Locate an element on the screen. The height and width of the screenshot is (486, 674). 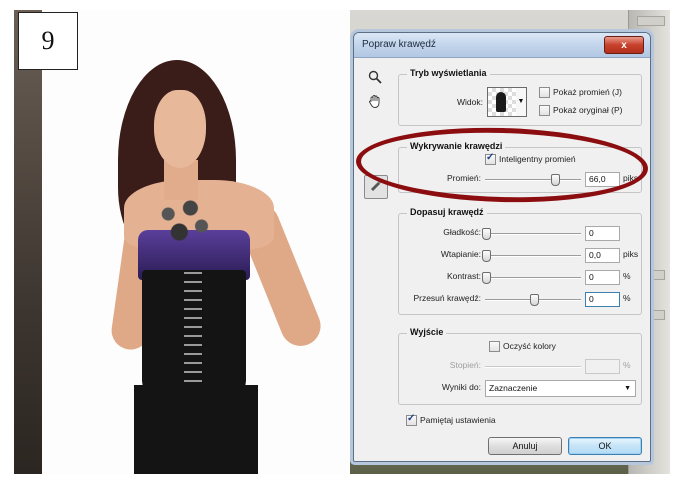
amount-slider is located at coordinates (533, 367).